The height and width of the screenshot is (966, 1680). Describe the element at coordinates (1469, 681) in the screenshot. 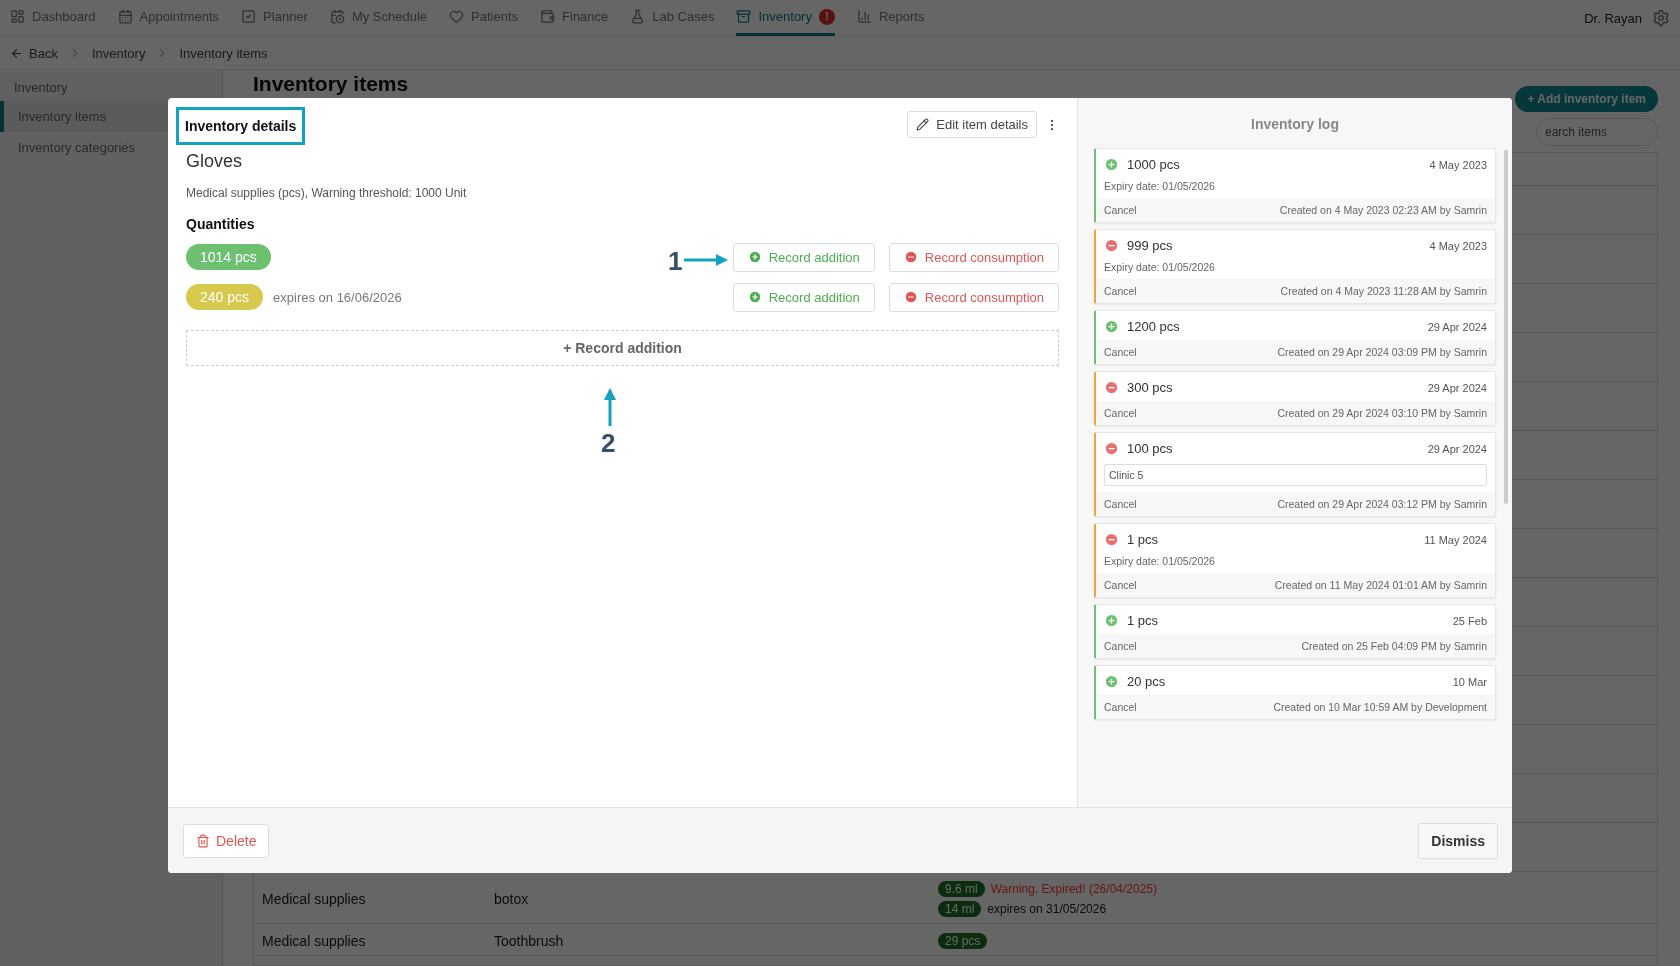

I see `log-date: 10 Mar` at that location.